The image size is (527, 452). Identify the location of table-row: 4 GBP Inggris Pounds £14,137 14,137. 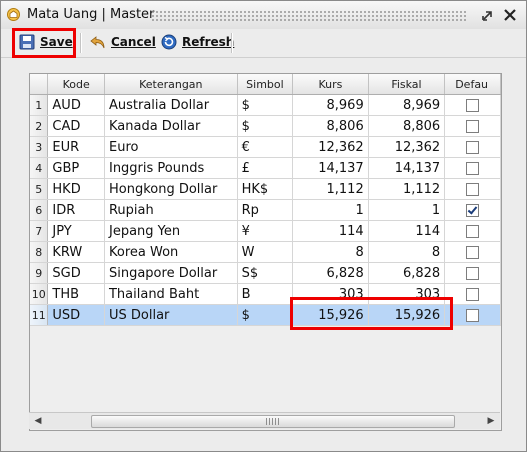
(265, 168).